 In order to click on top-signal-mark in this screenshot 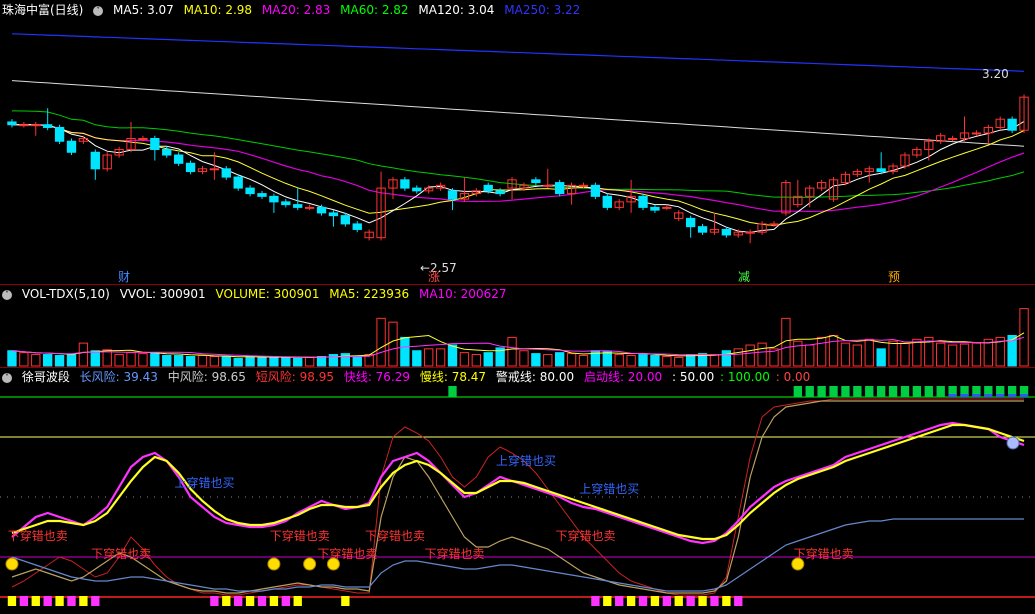, I will do `click(952, 395)`.